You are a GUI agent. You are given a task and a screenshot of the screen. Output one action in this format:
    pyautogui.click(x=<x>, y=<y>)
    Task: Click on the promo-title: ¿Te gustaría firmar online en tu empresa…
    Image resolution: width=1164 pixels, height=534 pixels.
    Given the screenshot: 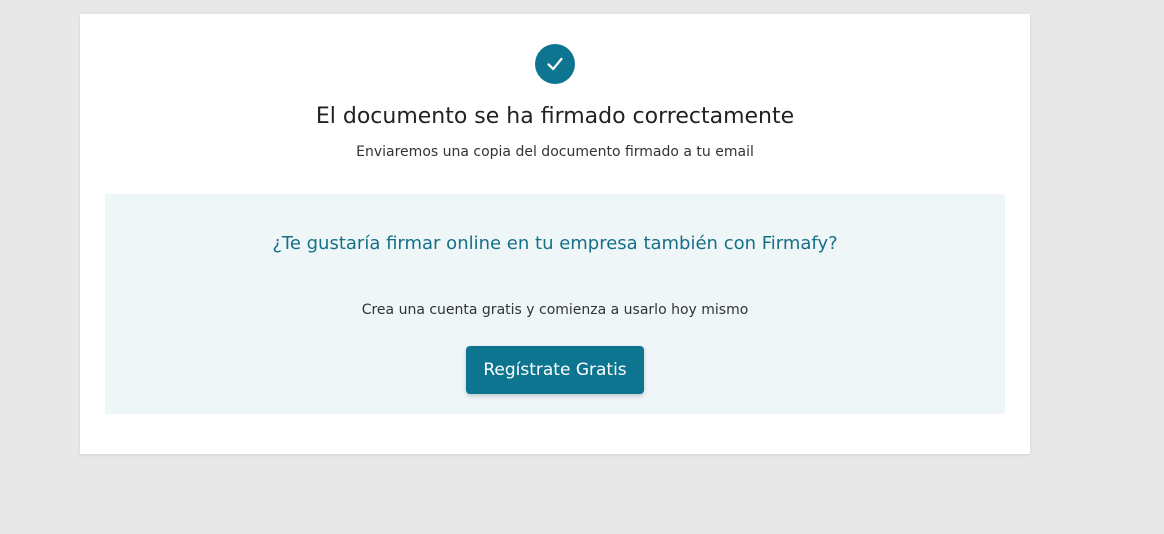 What is the action you would take?
    pyautogui.click(x=555, y=243)
    